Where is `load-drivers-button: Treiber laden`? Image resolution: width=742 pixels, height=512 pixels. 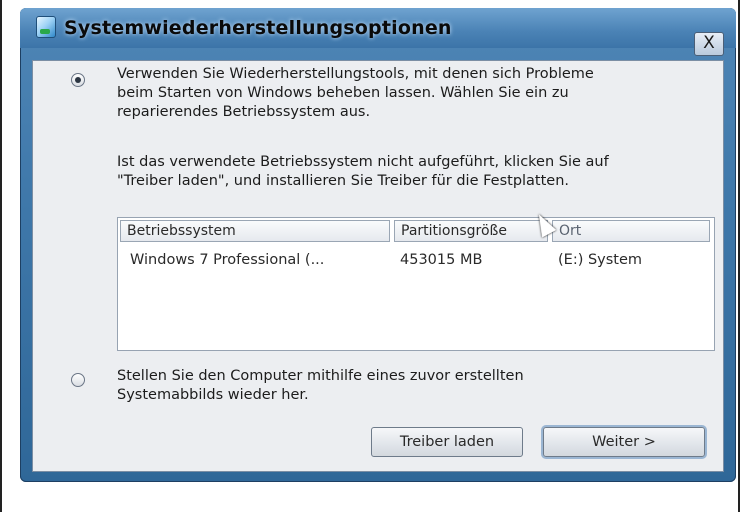
load-drivers-button: Treiber laden is located at coordinates (447, 442).